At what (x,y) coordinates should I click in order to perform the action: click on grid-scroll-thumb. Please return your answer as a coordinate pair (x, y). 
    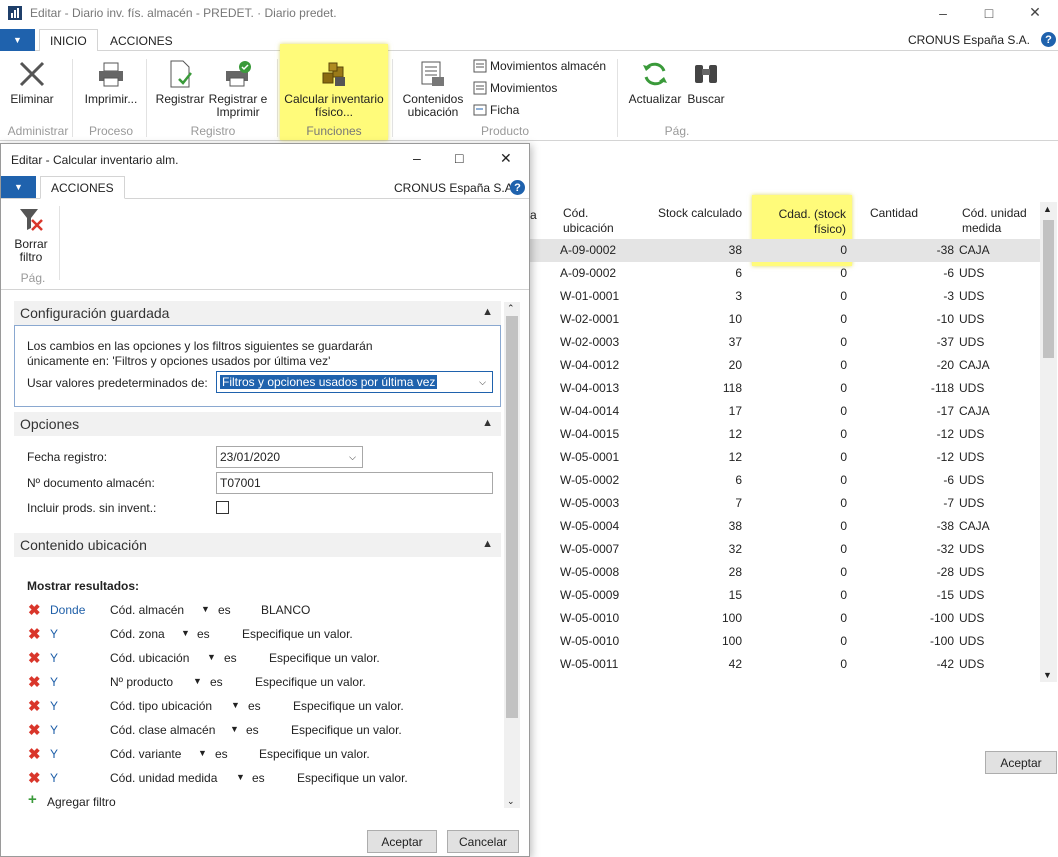
    Looking at the image, I should click on (1048, 289).